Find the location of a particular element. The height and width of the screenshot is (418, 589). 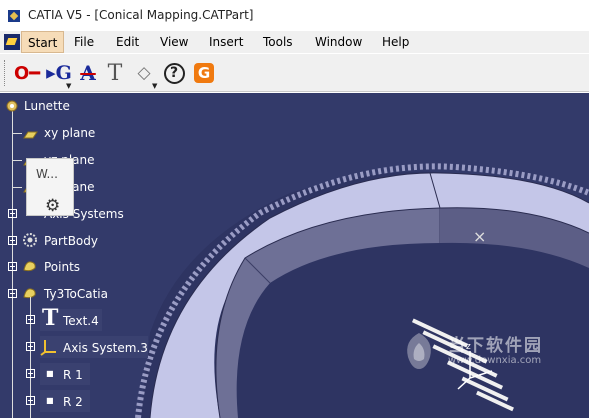

menu-window: Window is located at coordinates (338, 42).